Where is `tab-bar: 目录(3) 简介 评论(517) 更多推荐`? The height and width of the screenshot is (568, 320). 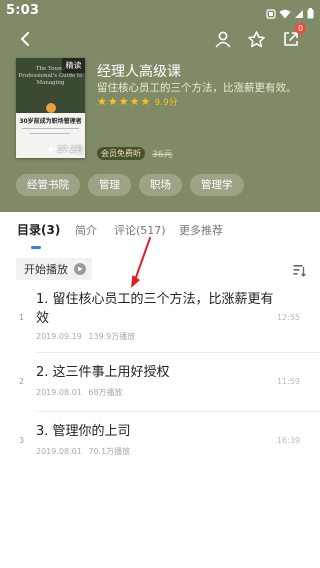
tab-bar: 目录(3) 简介 评论(517) 更多推荐 is located at coordinates (160, 230).